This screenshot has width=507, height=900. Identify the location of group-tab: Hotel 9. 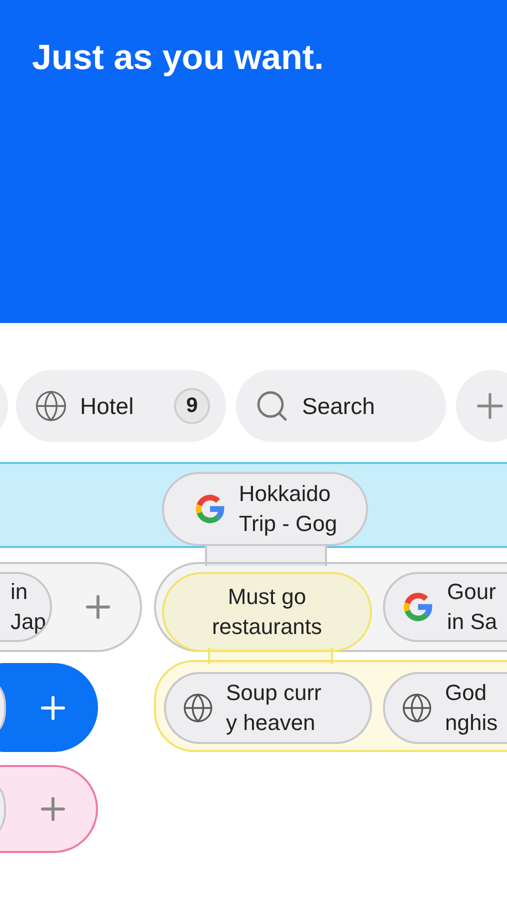
(121, 406).